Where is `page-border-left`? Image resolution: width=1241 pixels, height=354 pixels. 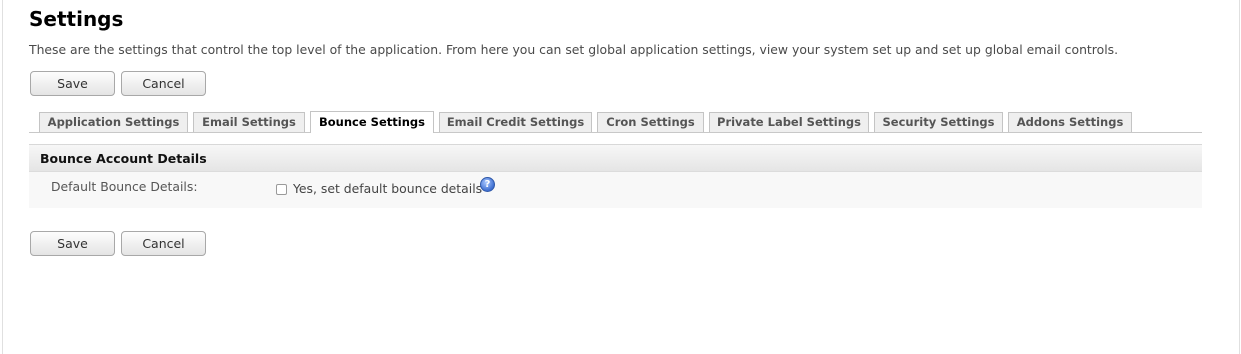 page-border-left is located at coordinates (2, 177).